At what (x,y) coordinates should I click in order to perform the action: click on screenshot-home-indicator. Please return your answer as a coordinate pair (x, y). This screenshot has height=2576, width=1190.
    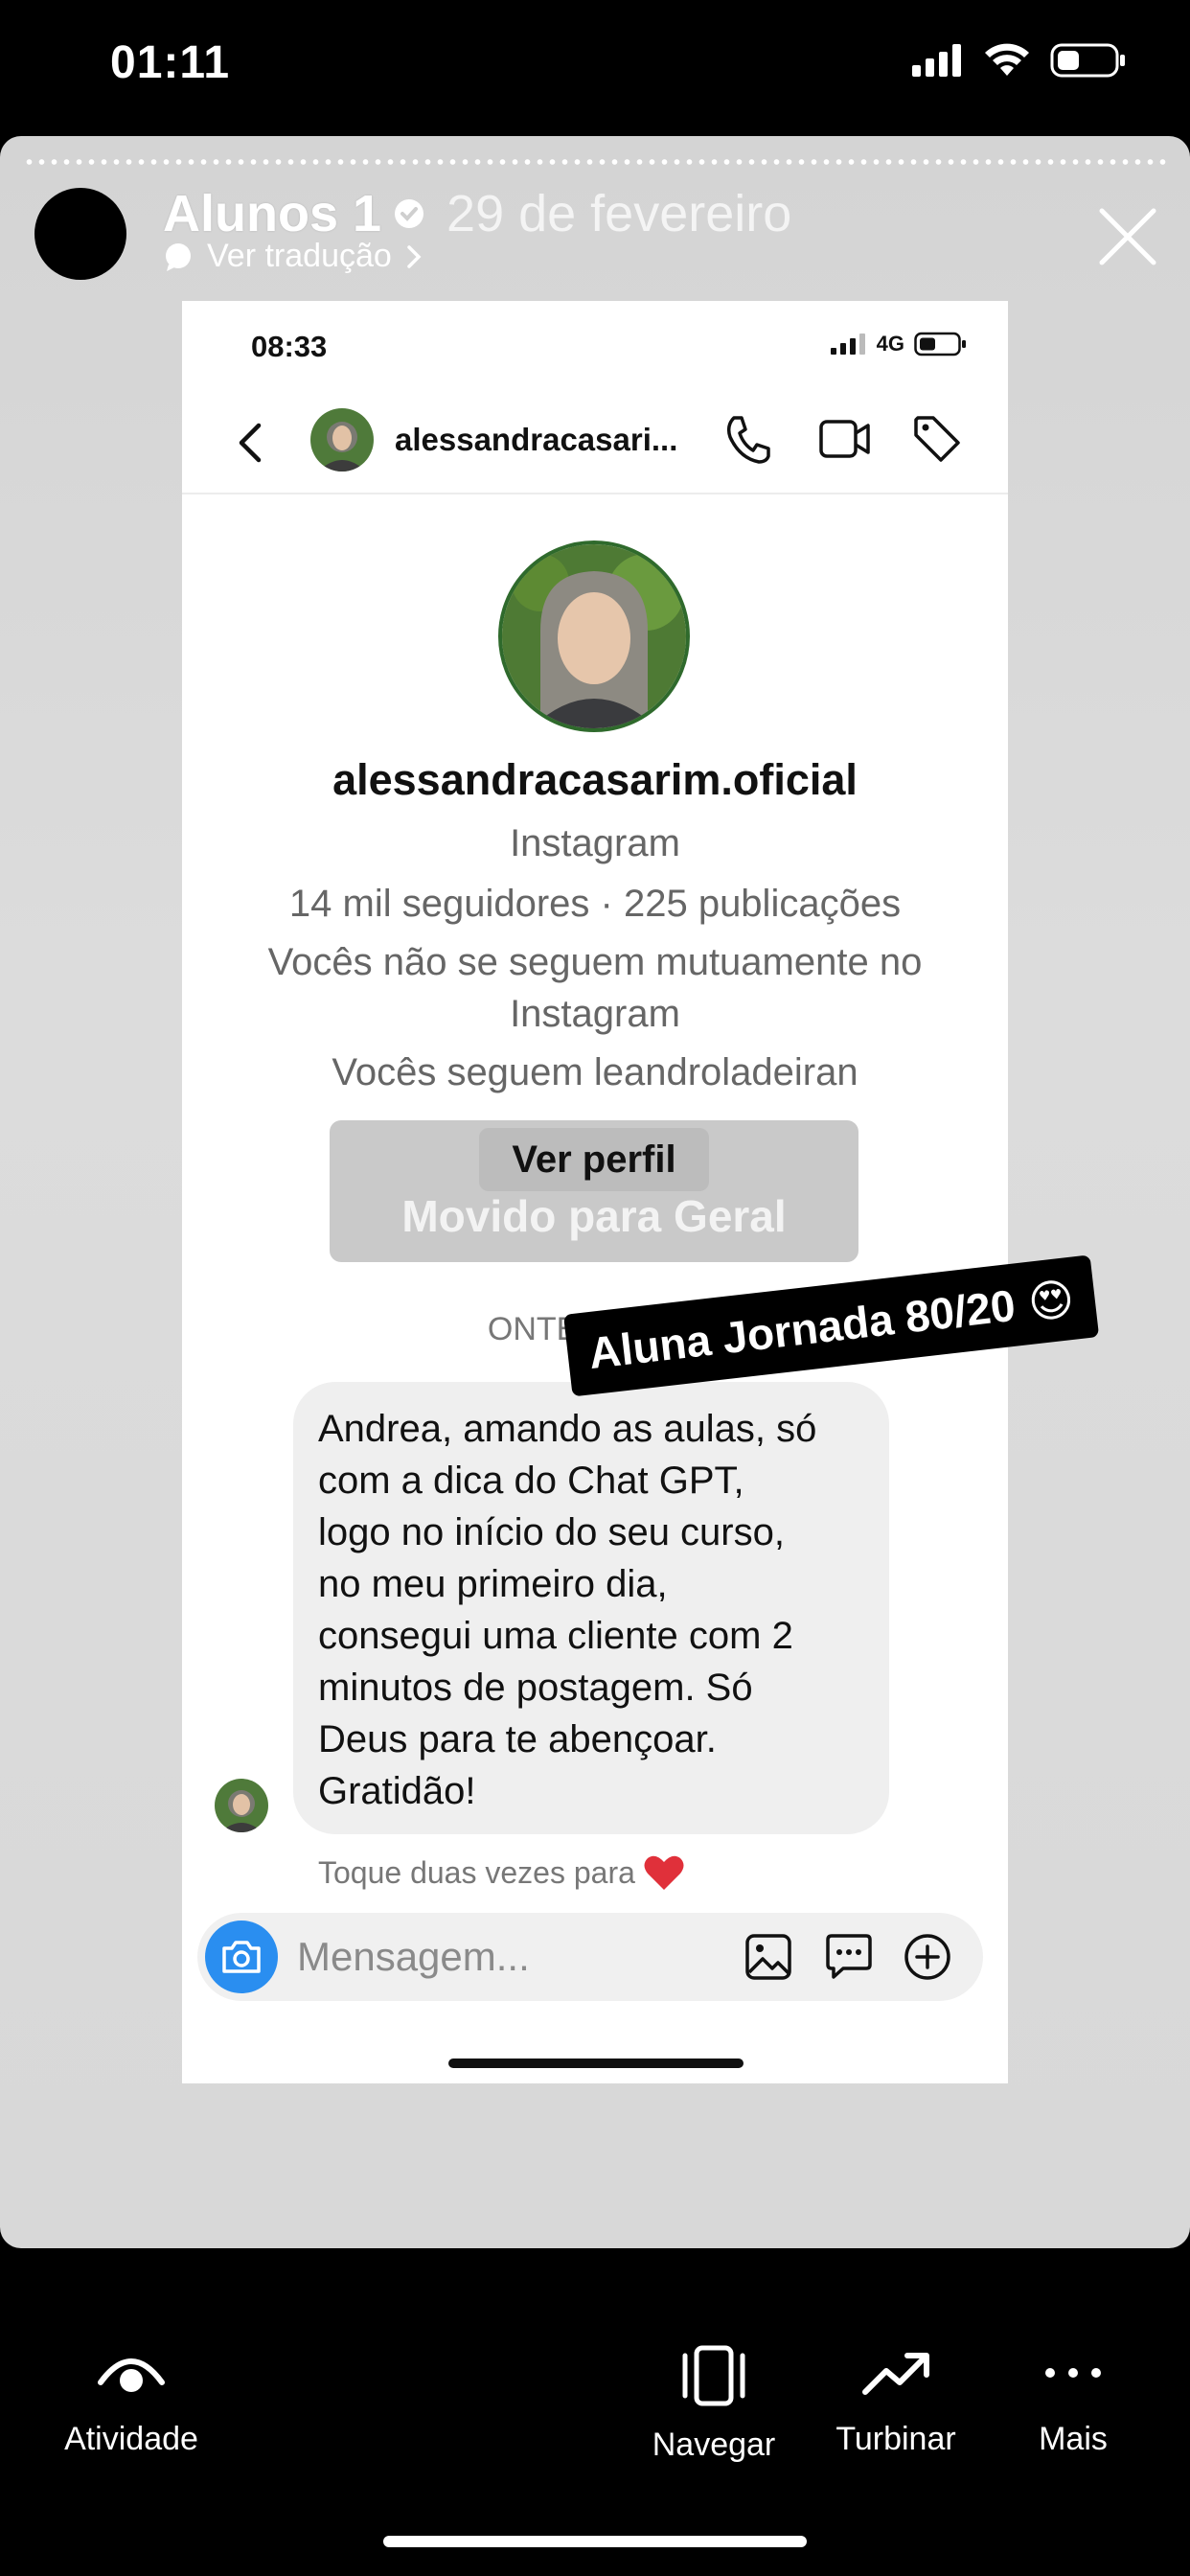
    Looking at the image, I should click on (596, 2063).